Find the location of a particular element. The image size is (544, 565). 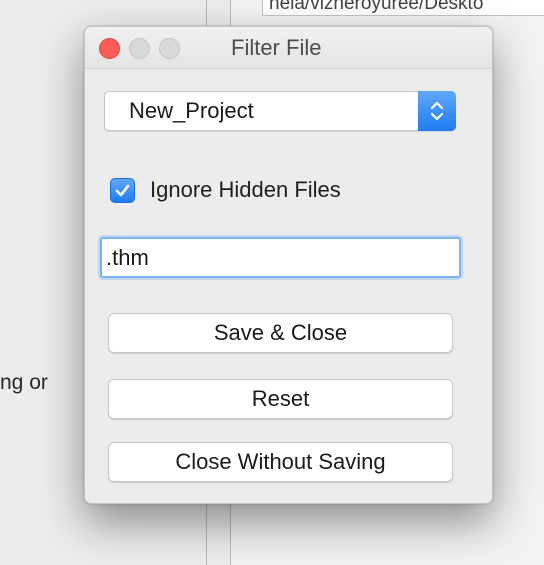

close-without-saving-button: Close Without Saving is located at coordinates (280, 462).